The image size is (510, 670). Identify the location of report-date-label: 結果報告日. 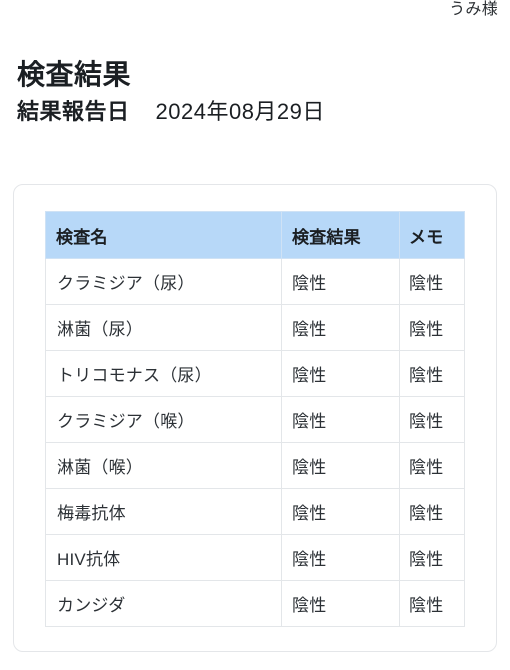
(73, 111).